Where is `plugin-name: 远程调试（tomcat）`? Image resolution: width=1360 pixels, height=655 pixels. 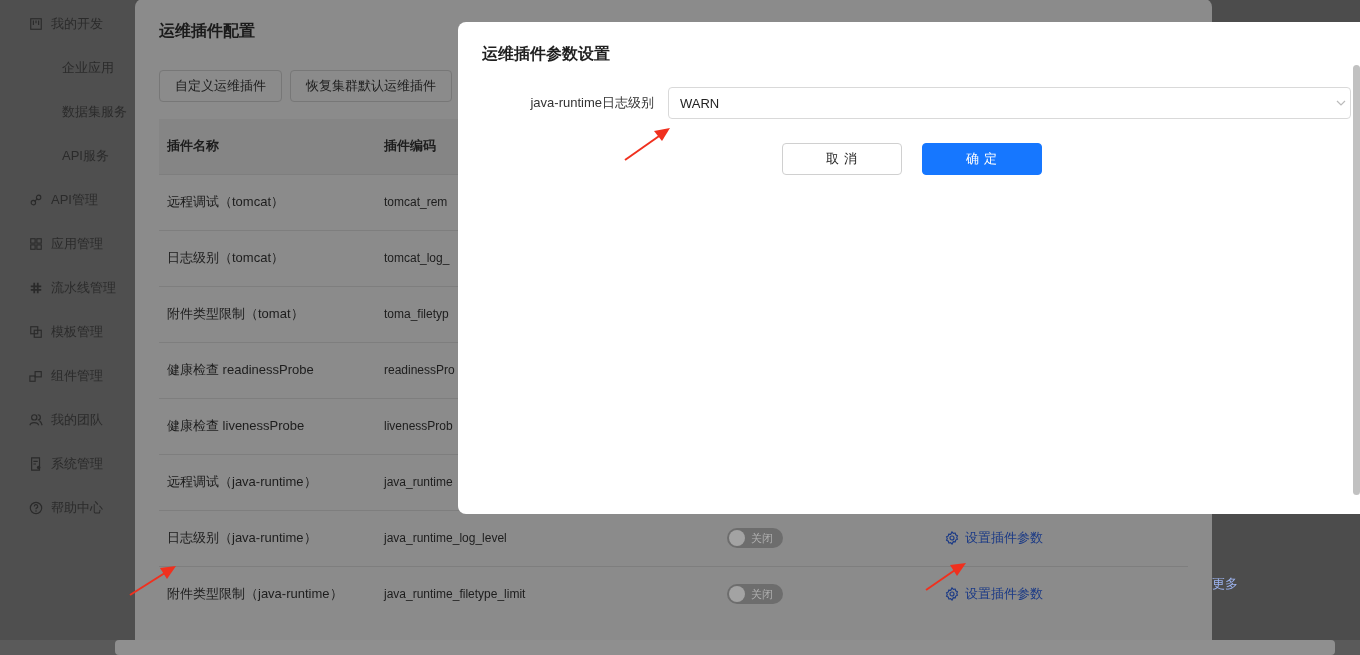 plugin-name: 远程调试（tomcat） is located at coordinates (225, 201).